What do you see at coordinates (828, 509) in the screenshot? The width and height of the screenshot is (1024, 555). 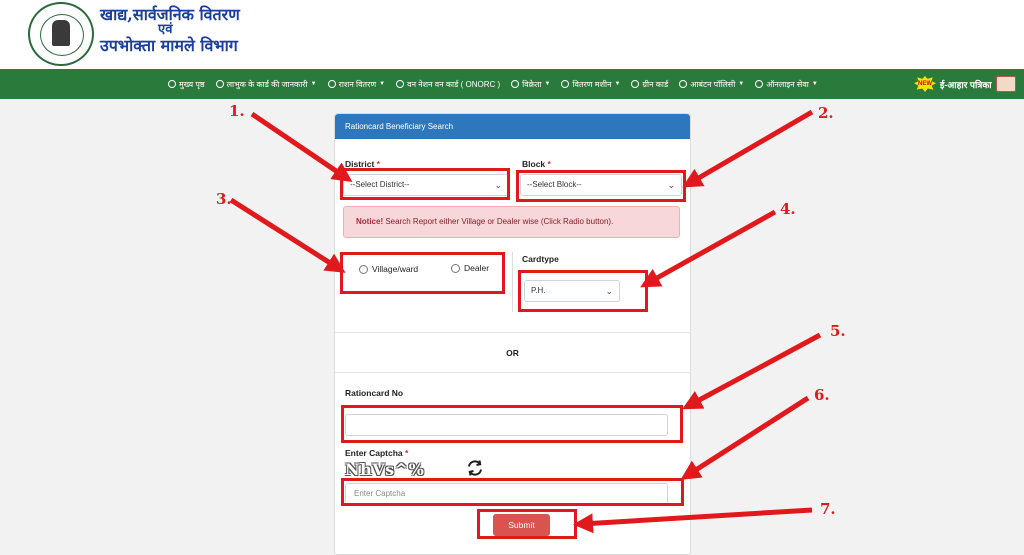 I see `annotation-number-7: 7.` at bounding box center [828, 509].